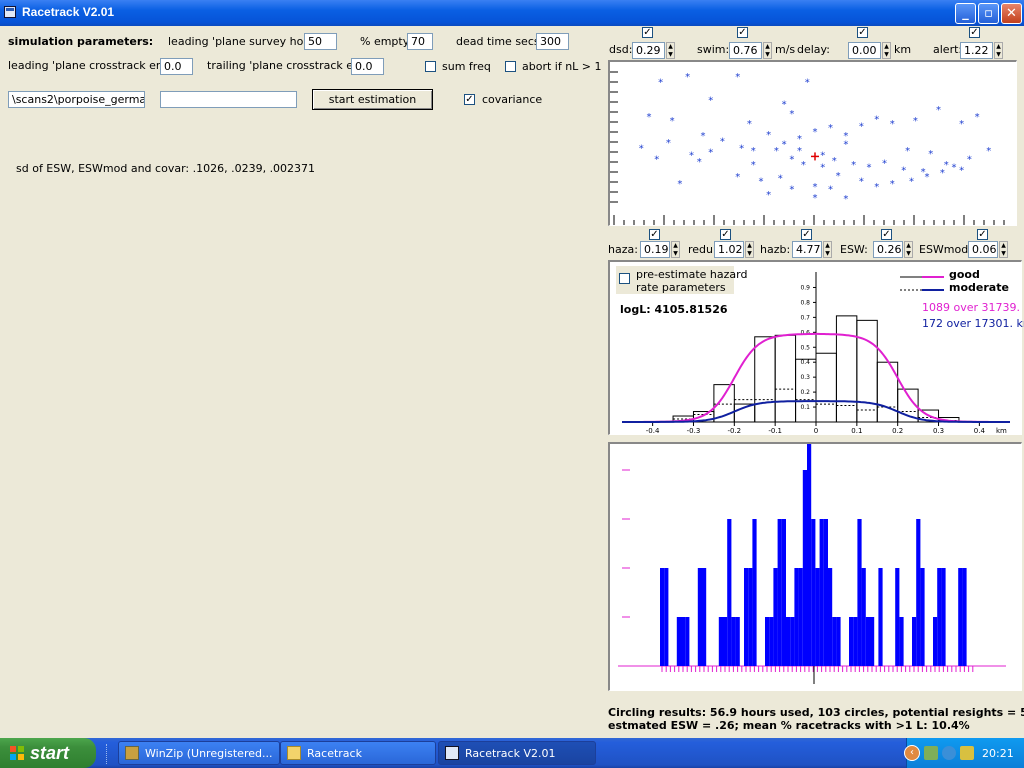 This screenshot has height=768, width=1024. I want to click on top-check-3: ✓, so click(974, 32).